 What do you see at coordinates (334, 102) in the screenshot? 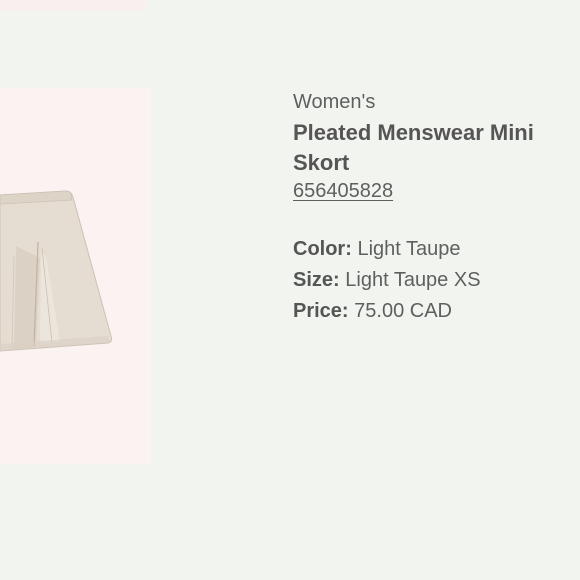
I see `product-category: Women's` at bounding box center [334, 102].